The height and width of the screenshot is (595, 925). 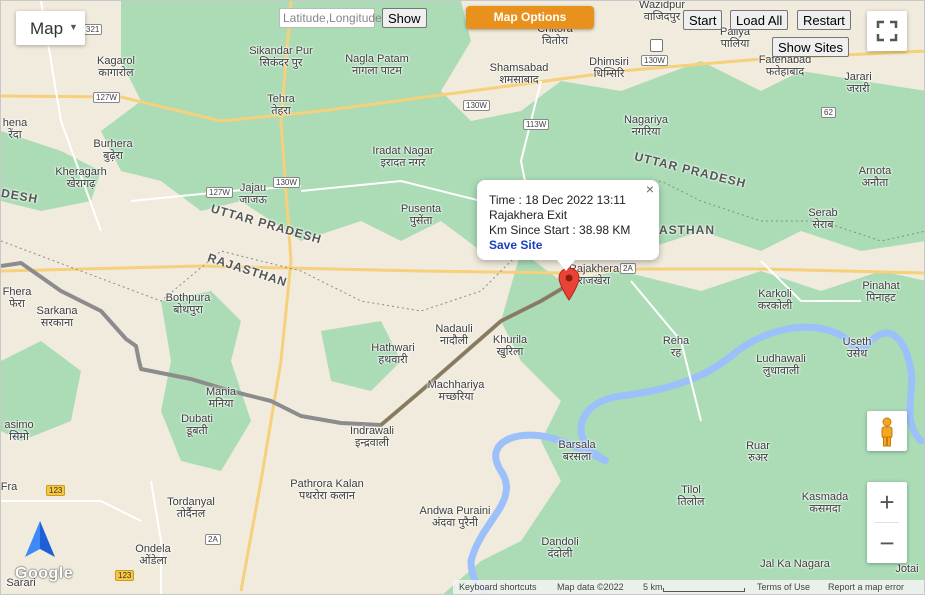 I want to click on place-label: asimo सिमो, so click(x=19, y=431).